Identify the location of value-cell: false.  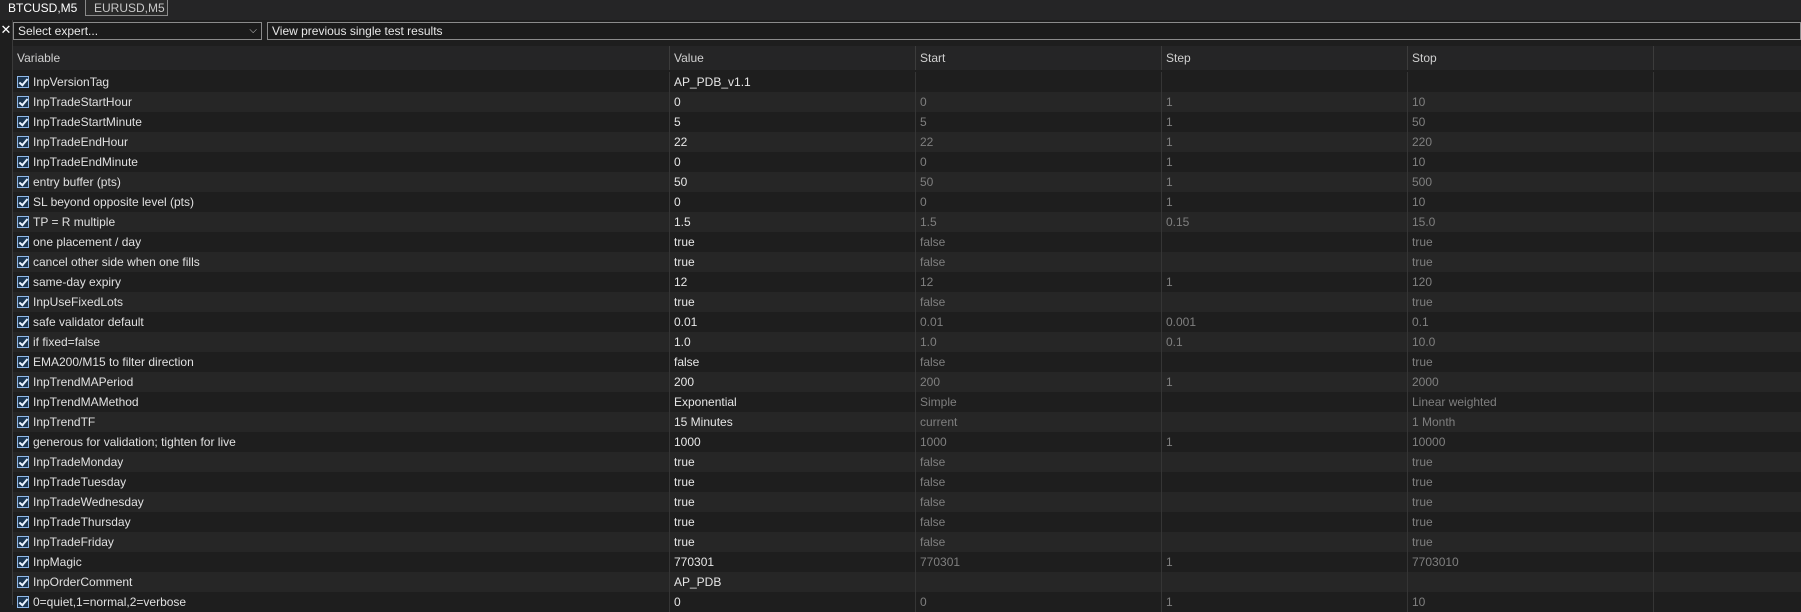
(793, 362).